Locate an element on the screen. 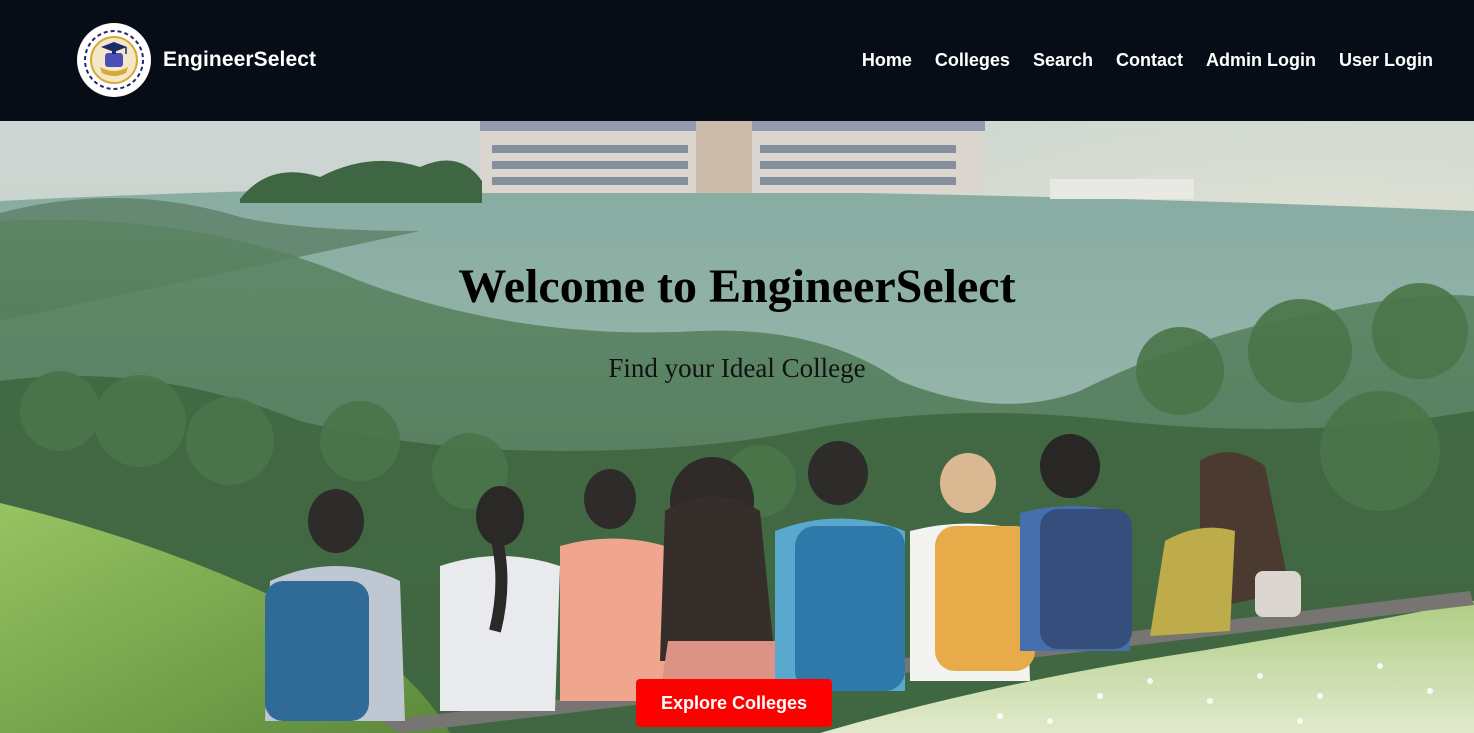 The width and height of the screenshot is (1474, 733). nav-user-login: User Login is located at coordinates (1386, 60).